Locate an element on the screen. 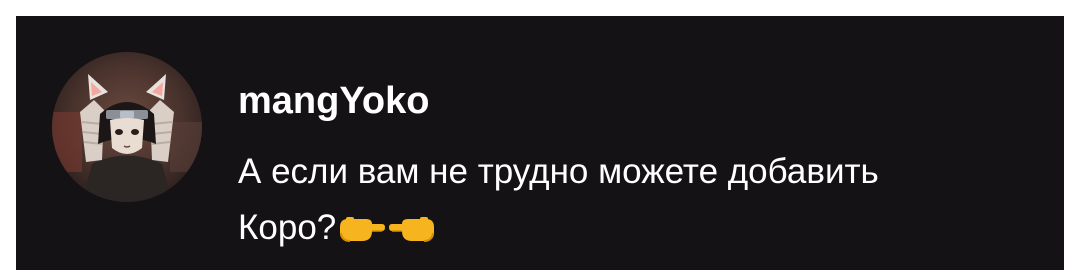 This screenshot has height=270, width=1080. username: mangYoko is located at coordinates (333, 101).